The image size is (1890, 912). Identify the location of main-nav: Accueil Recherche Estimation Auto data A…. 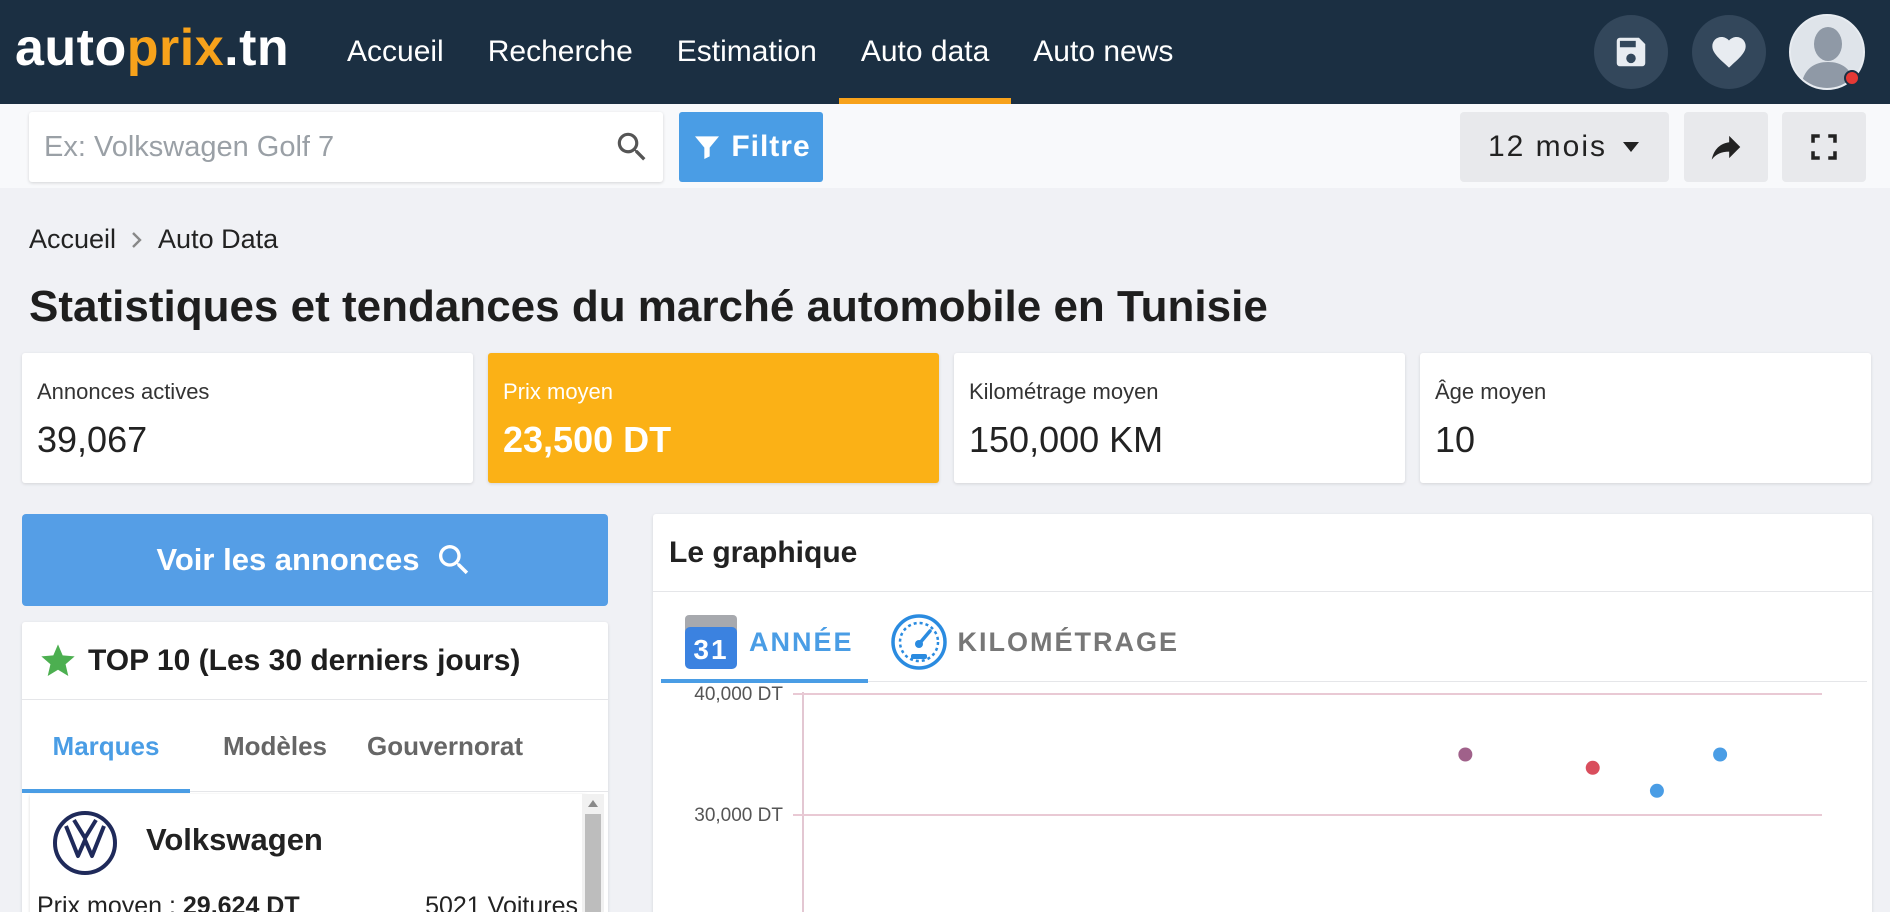
(760, 52).